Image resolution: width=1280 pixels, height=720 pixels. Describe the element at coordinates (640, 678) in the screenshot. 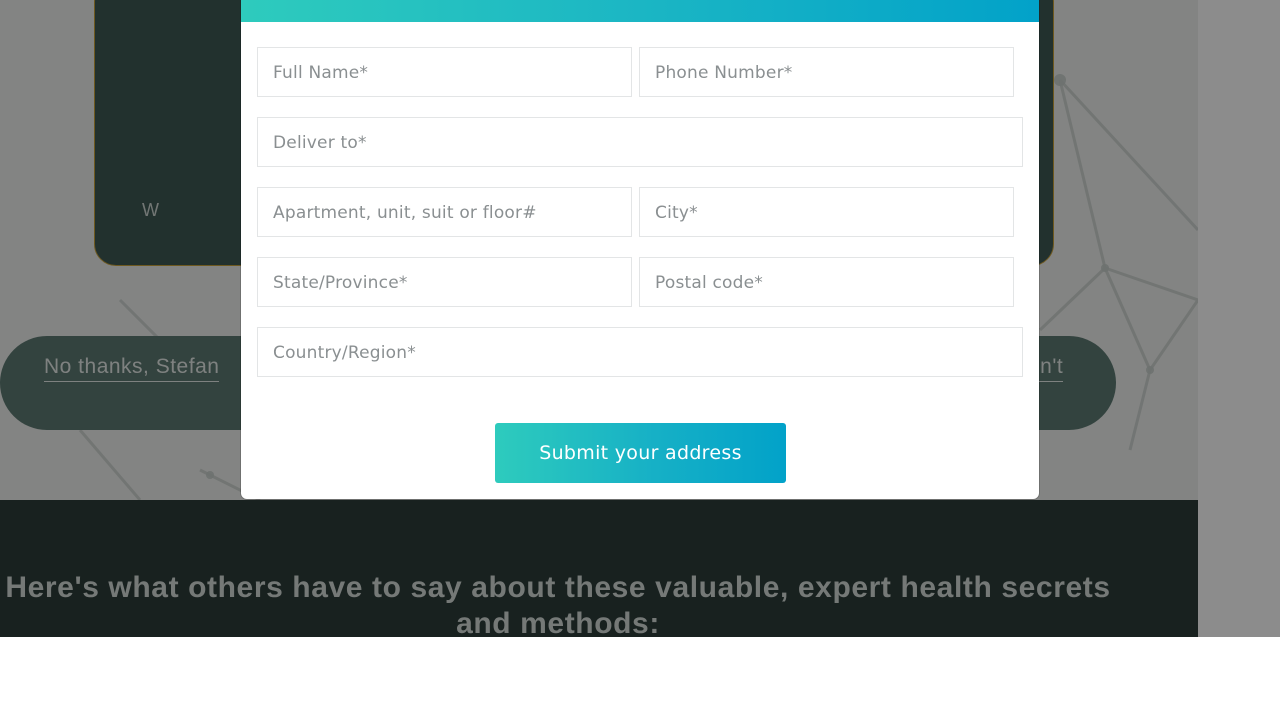

I see `page-bottom-area` at that location.